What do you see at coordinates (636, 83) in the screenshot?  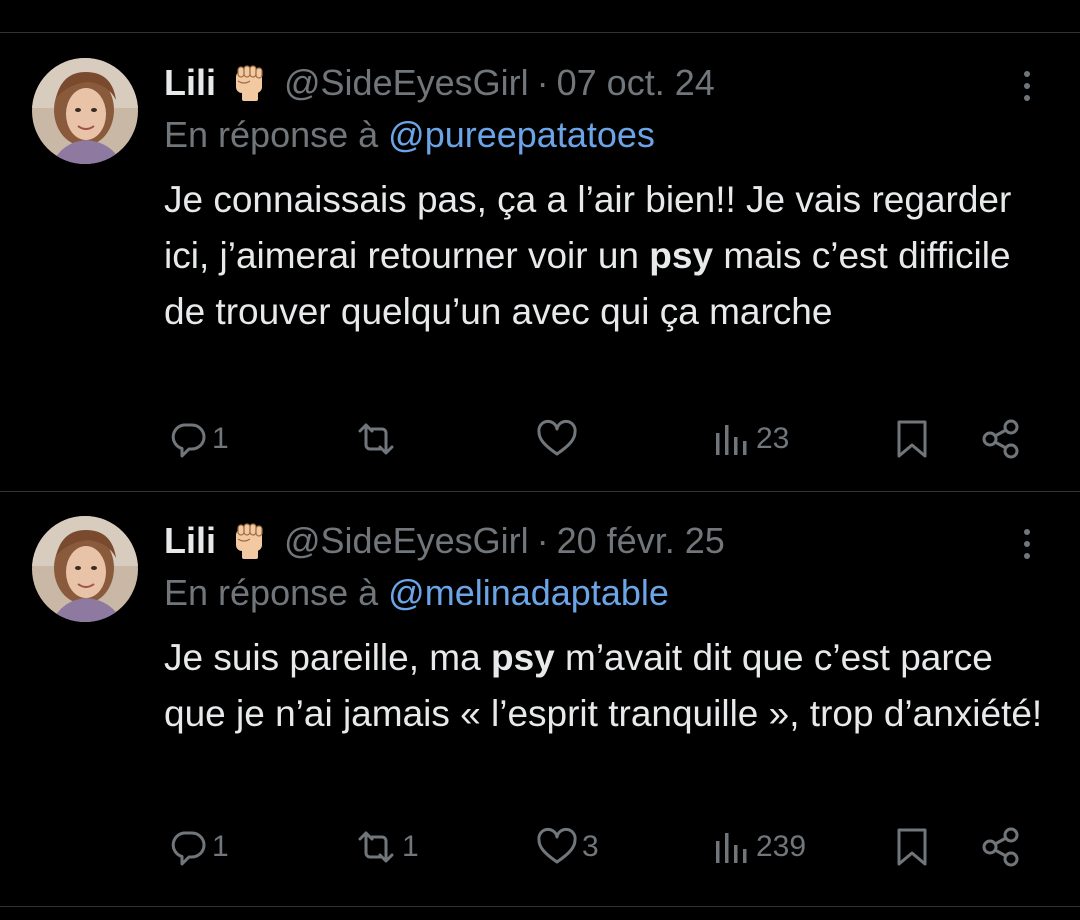 I see `tweet-date: 07 oct. 24` at bounding box center [636, 83].